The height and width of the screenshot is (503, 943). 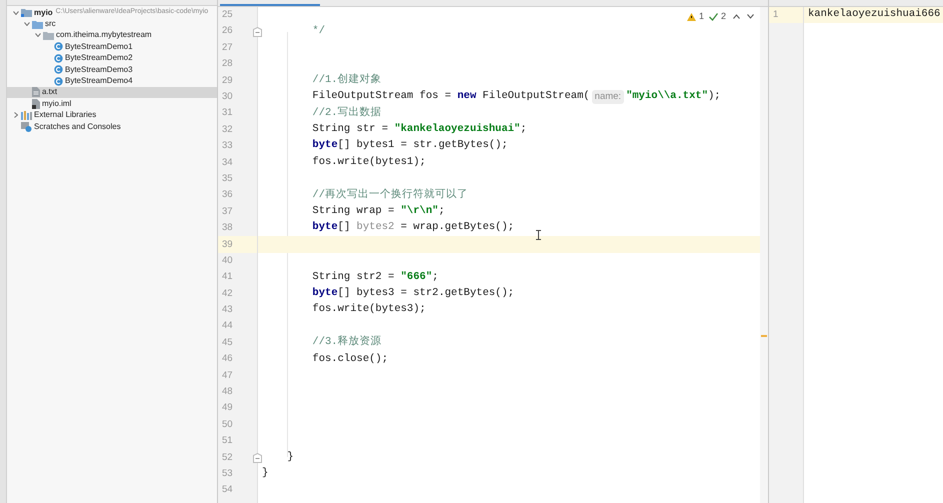 I want to click on code-line: */, so click(x=318, y=31).